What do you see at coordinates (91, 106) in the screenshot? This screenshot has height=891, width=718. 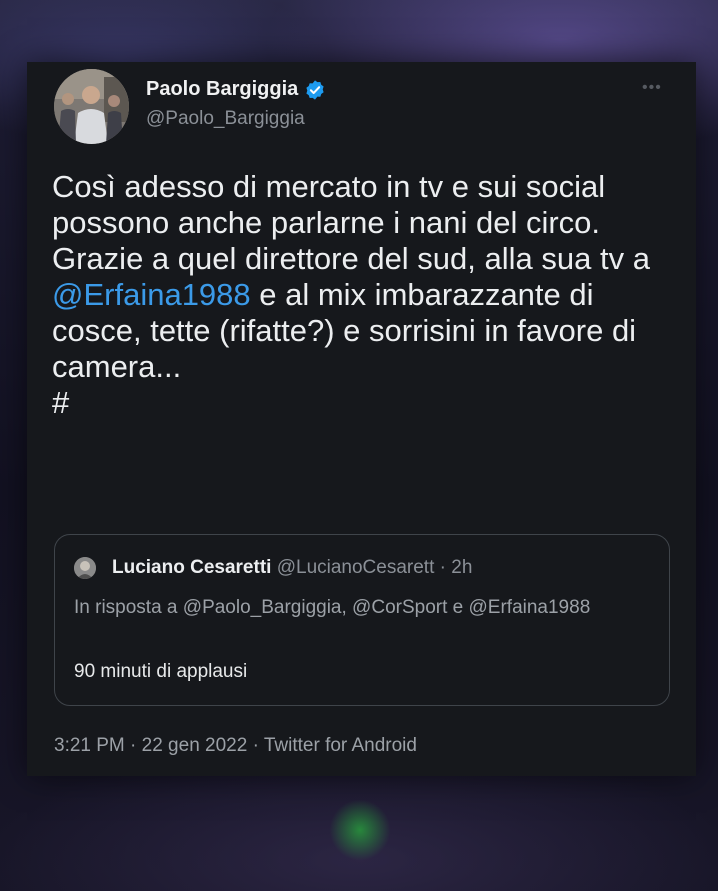 I see `author-avatar` at bounding box center [91, 106].